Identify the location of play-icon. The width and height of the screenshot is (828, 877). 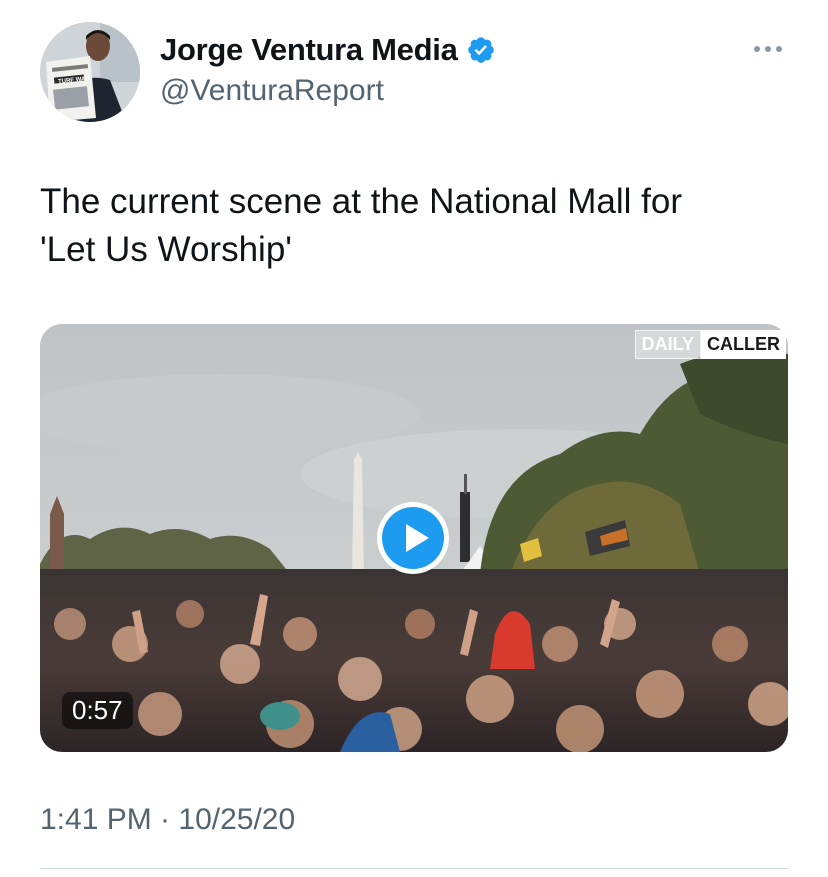
(413, 538).